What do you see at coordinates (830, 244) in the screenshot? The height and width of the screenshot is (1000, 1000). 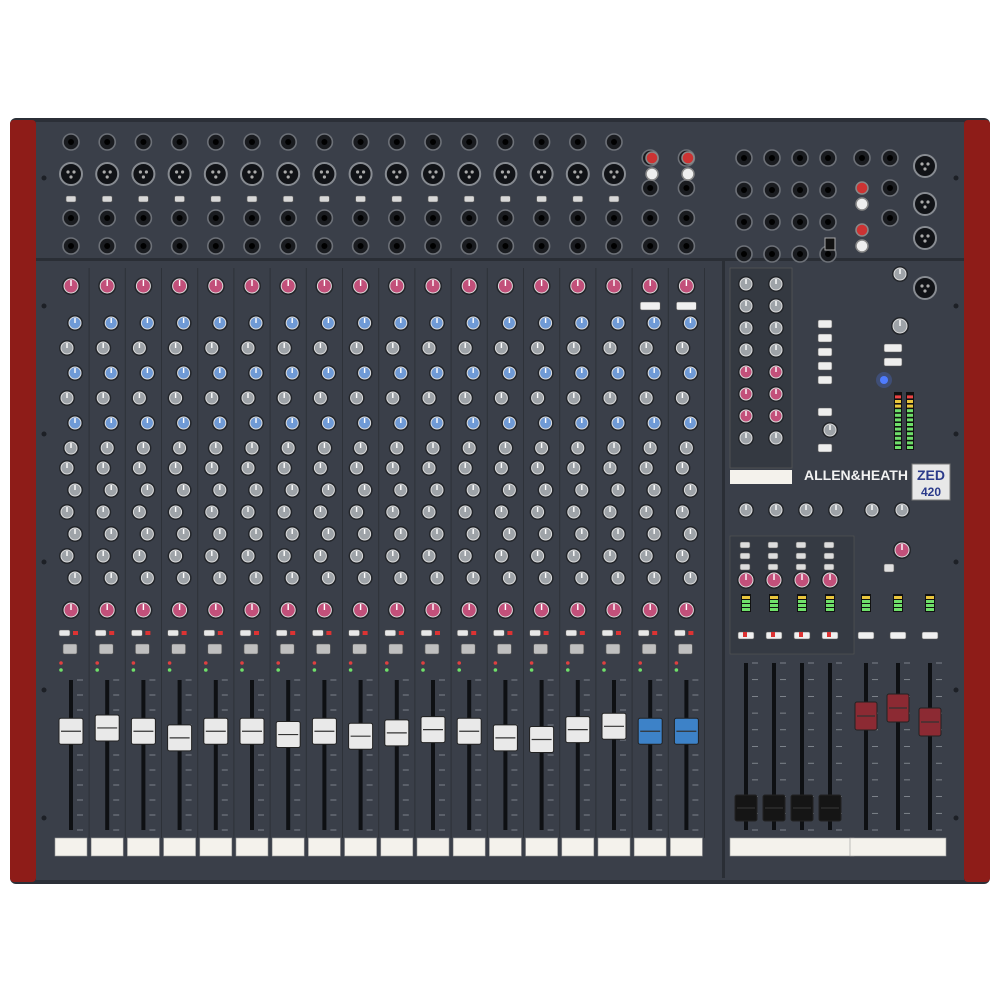 I see `usb-port-icon` at bounding box center [830, 244].